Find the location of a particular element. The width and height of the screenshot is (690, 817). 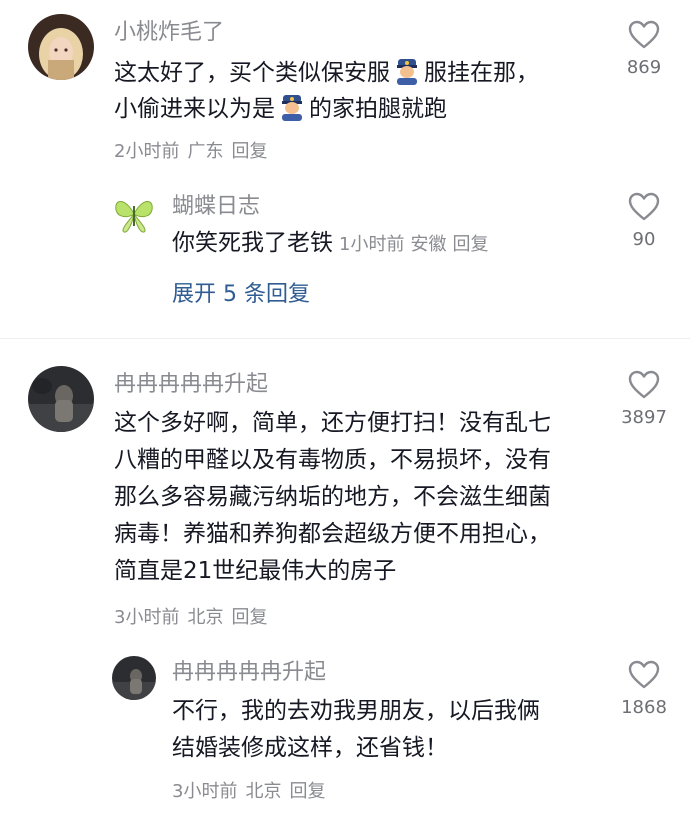

like-button: 90 is located at coordinates (644, 222).